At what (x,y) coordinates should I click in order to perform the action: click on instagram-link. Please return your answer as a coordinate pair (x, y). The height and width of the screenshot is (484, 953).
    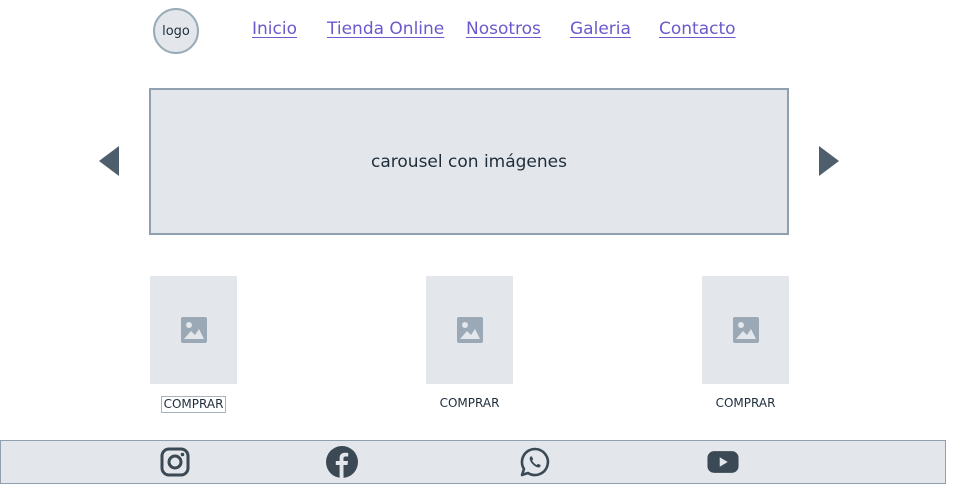
    Looking at the image, I should click on (175, 462).